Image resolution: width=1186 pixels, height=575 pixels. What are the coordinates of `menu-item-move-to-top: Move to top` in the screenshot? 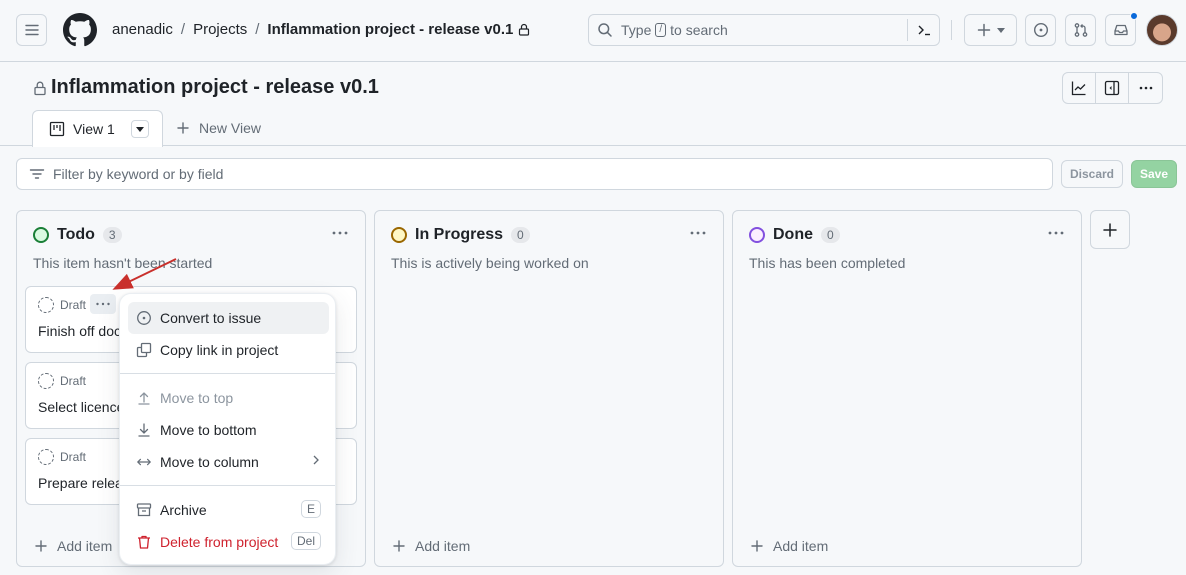 It's located at (228, 398).